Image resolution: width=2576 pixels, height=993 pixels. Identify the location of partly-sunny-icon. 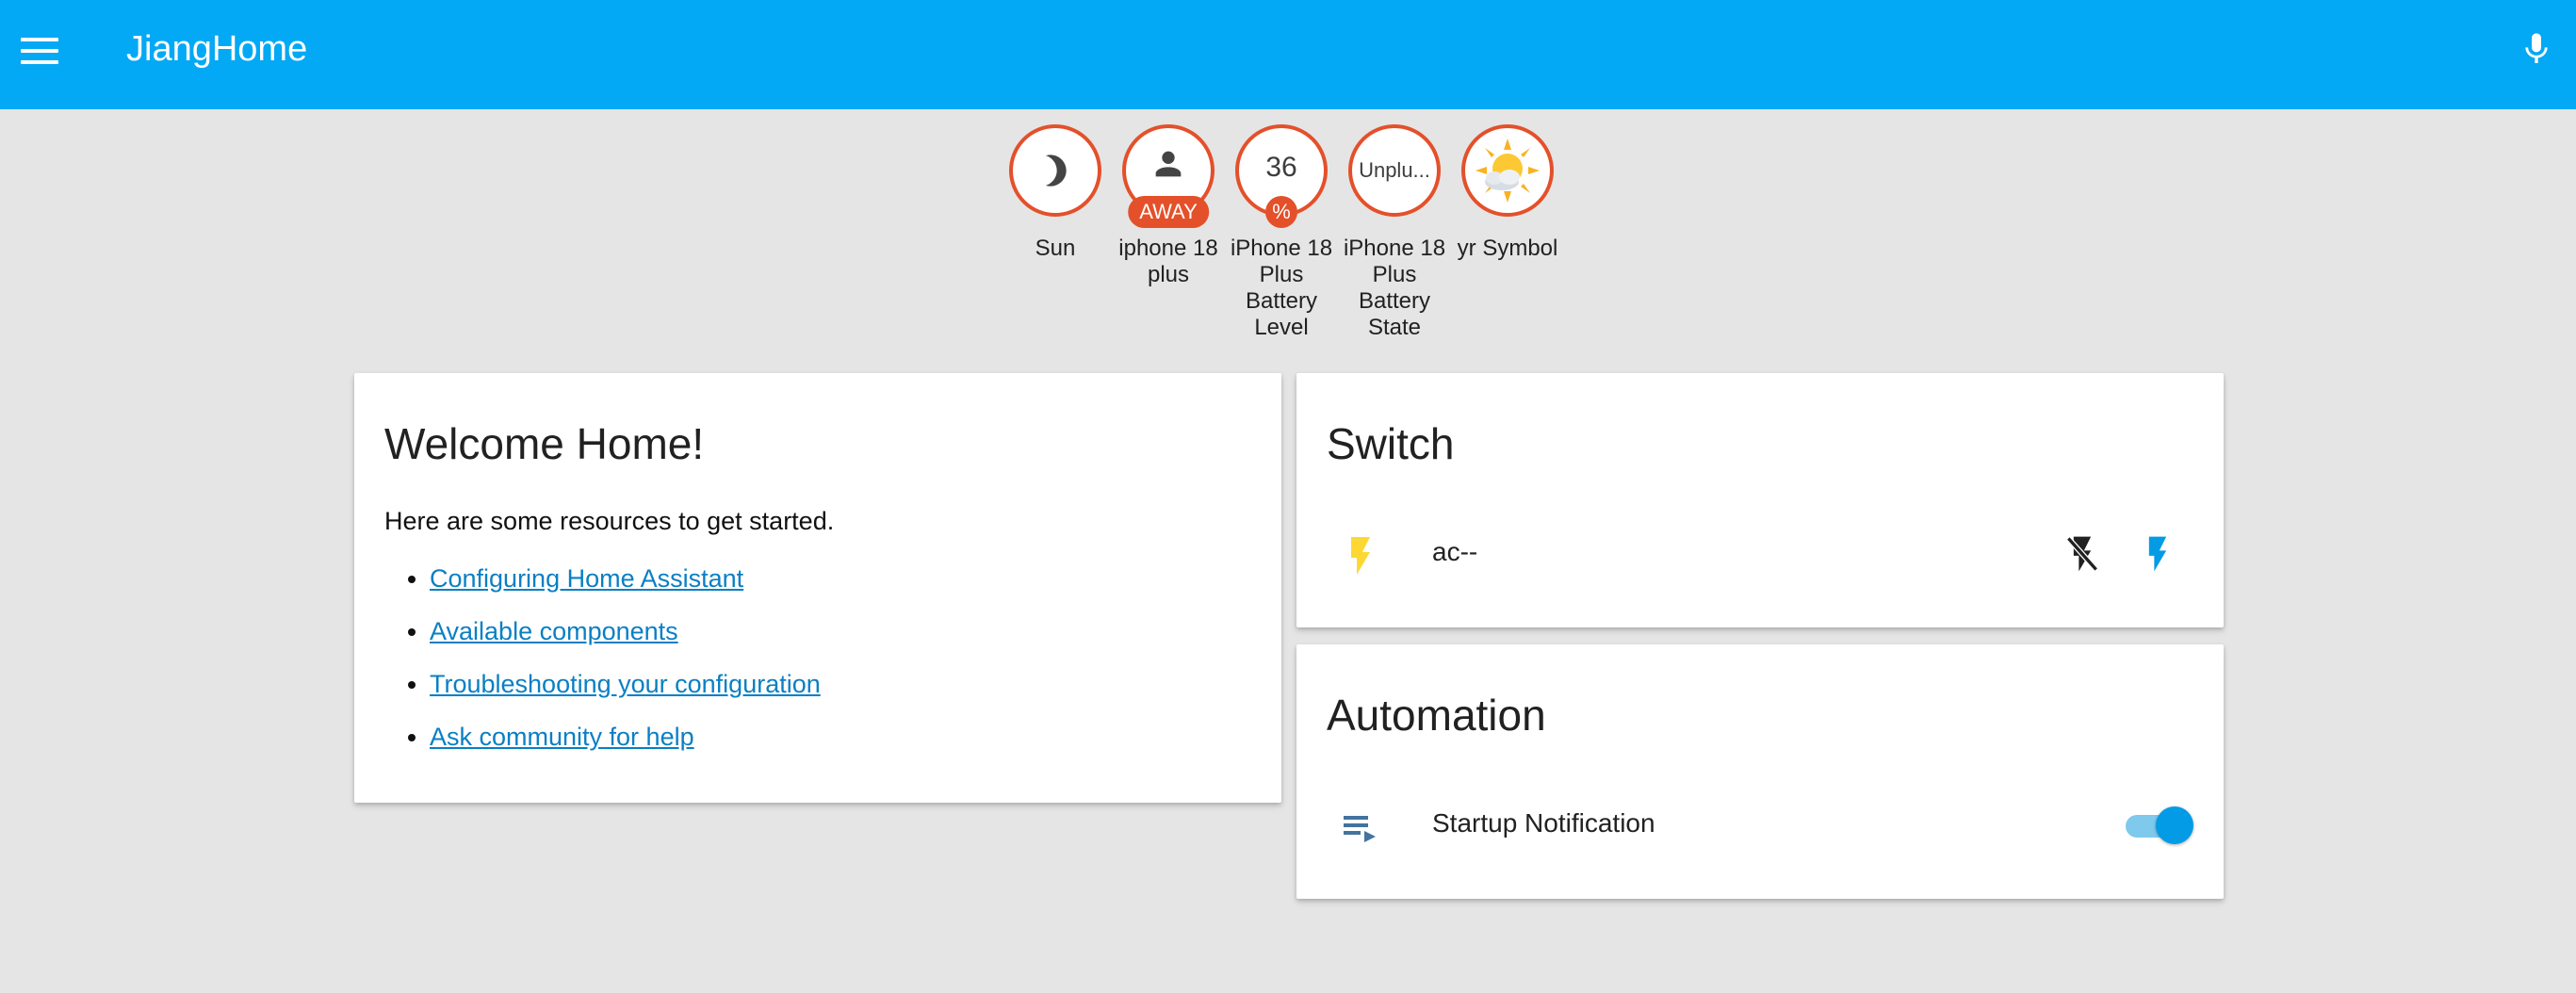
(1507, 170).